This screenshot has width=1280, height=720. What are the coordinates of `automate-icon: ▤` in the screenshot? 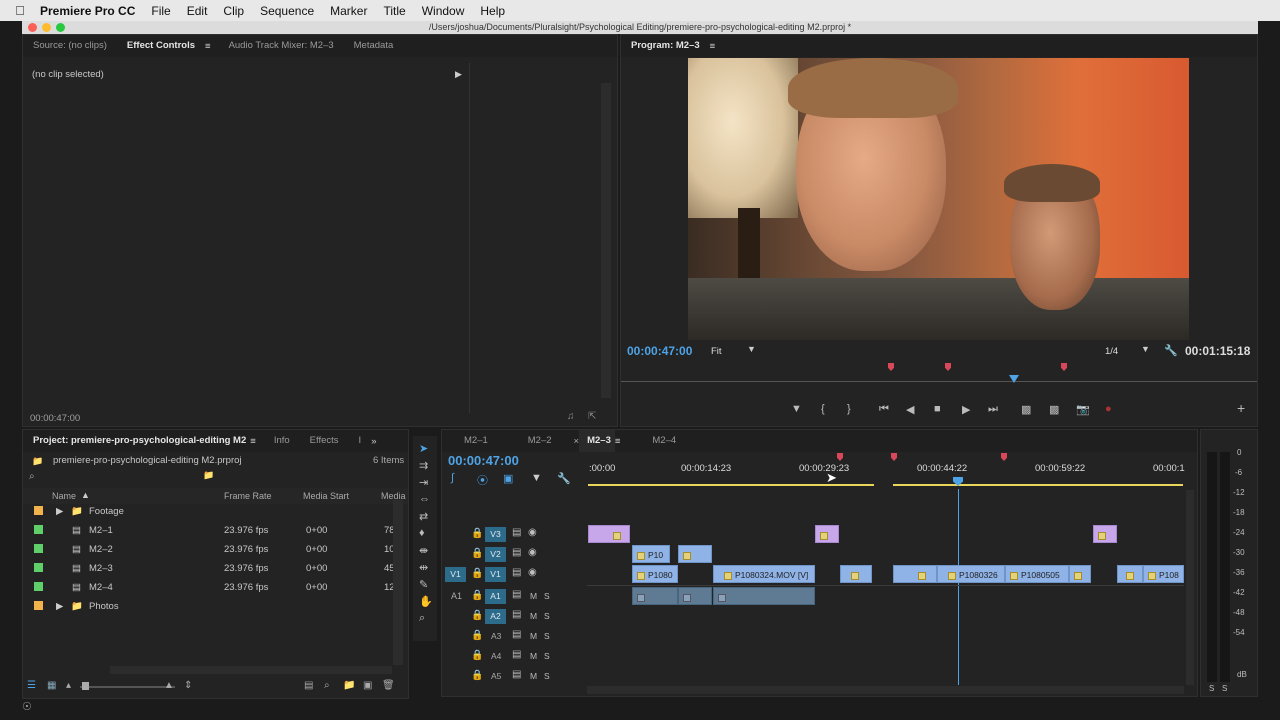 It's located at (308, 685).